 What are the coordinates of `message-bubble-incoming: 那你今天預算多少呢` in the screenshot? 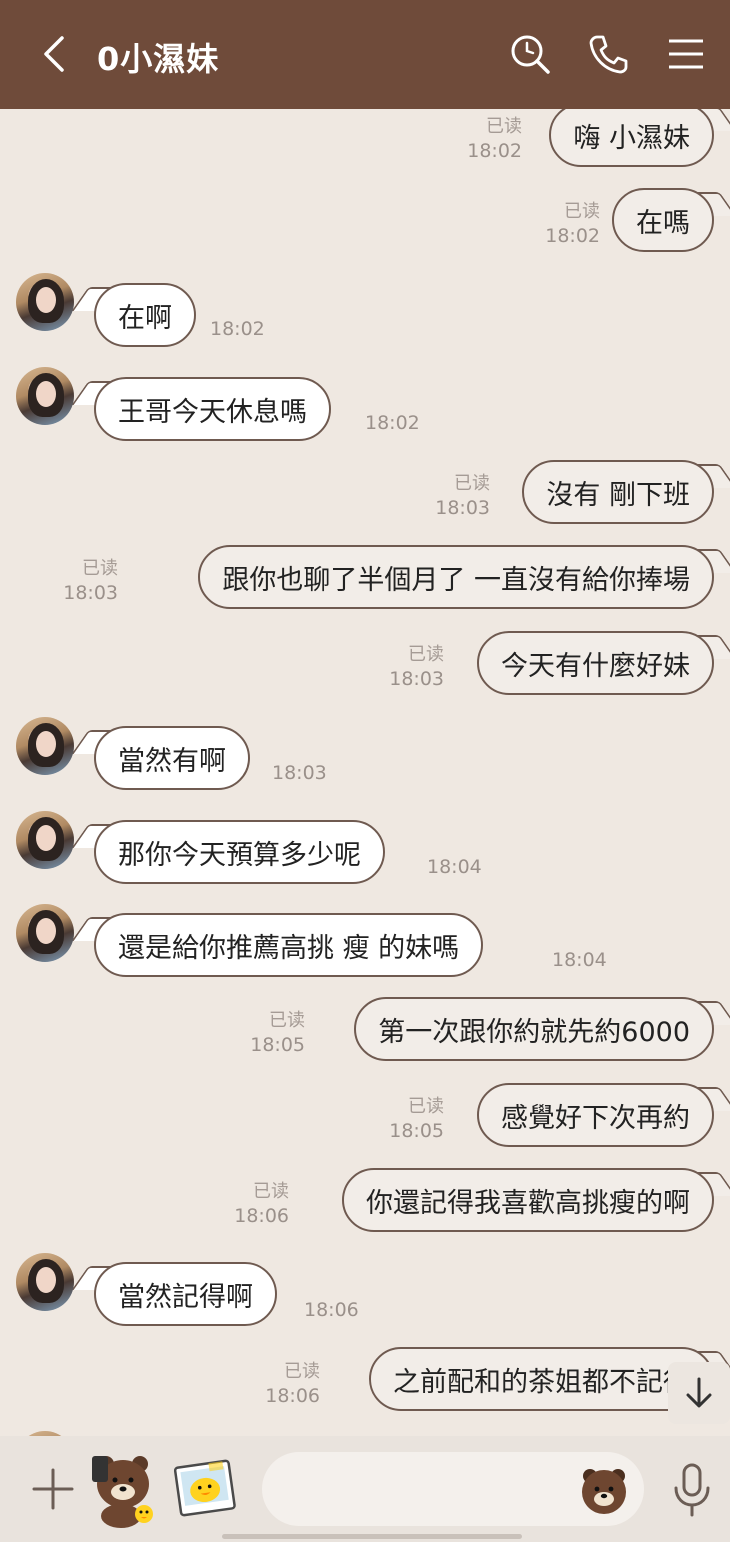 It's located at (239, 852).